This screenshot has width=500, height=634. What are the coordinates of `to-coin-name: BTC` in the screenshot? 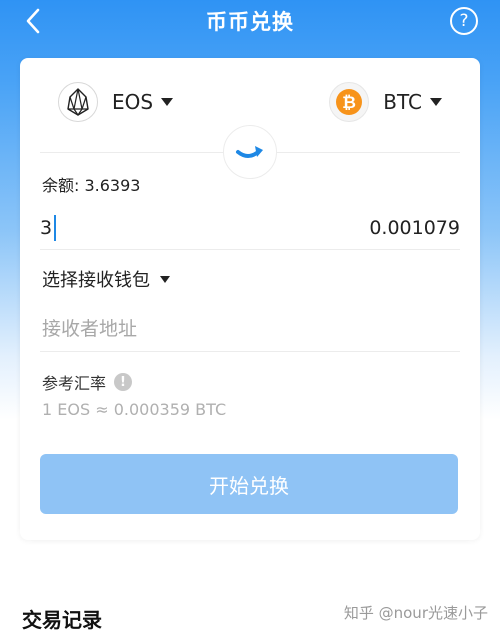 It's located at (402, 102).